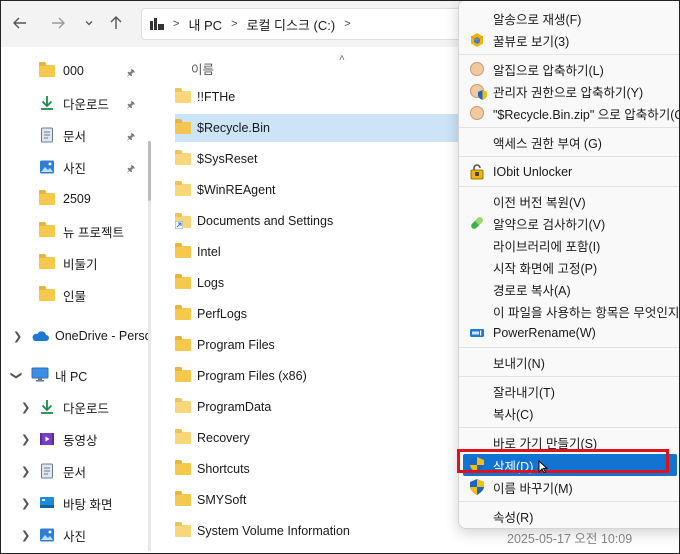 The image size is (680, 554). What do you see at coordinates (74, 407) in the screenshot?
I see `sidebar-item-pc-downloads: 다운로드` at bounding box center [74, 407].